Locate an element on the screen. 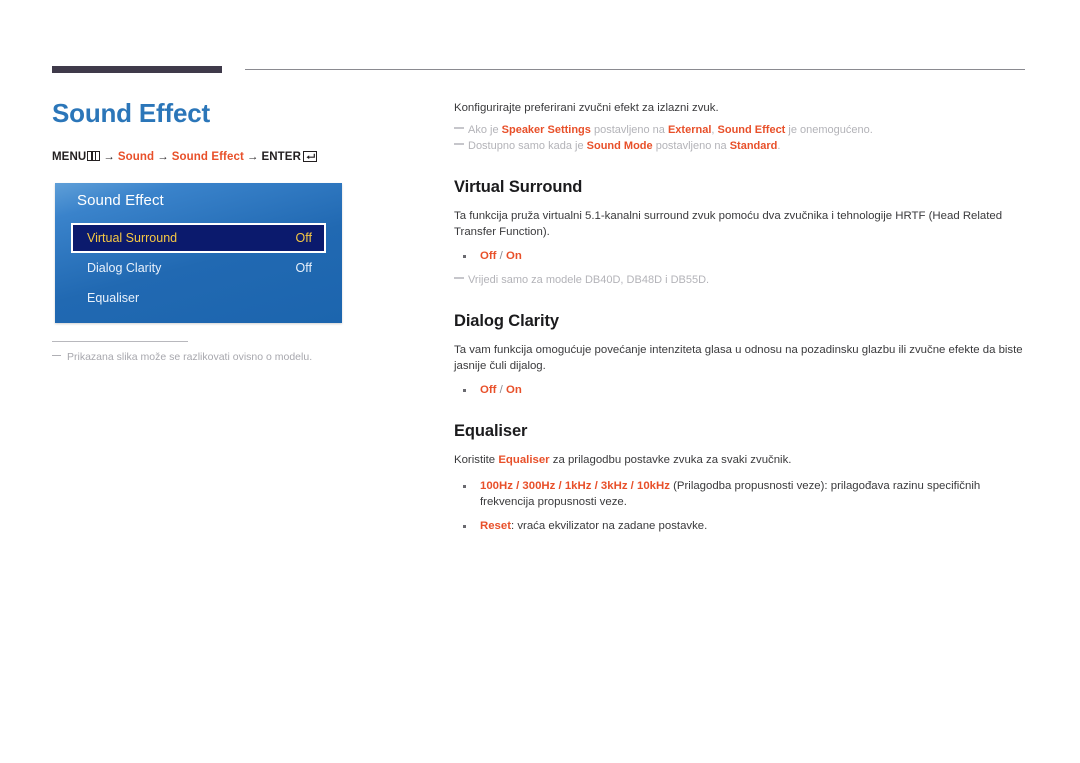 This screenshot has height=763, width=1080. osd-panel-title: Sound Effect is located at coordinates (120, 200).